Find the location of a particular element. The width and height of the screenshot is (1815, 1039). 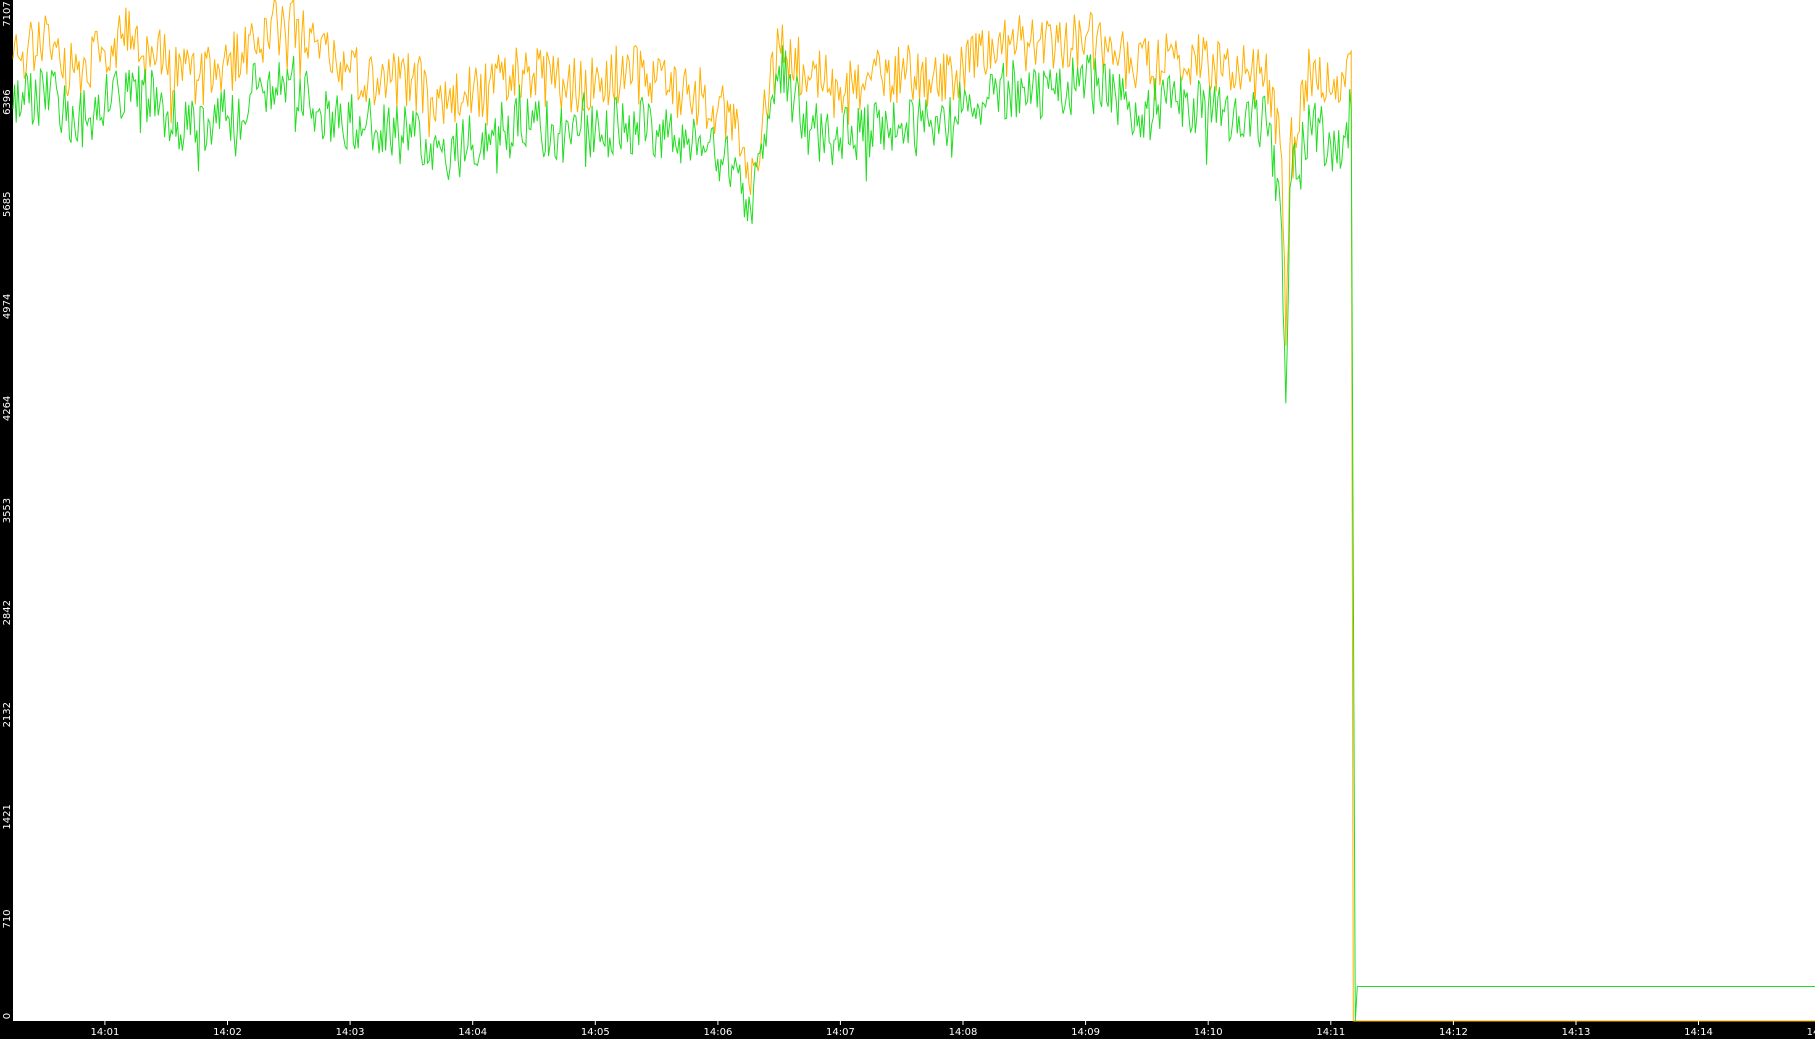

y-tick-label: 4974 is located at coordinates (7, 306).